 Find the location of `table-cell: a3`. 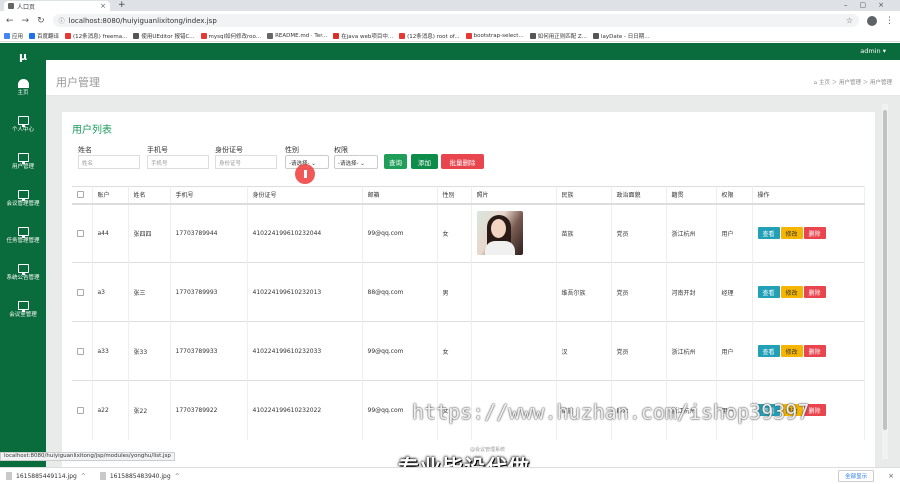

table-cell: a3 is located at coordinates (110, 292).